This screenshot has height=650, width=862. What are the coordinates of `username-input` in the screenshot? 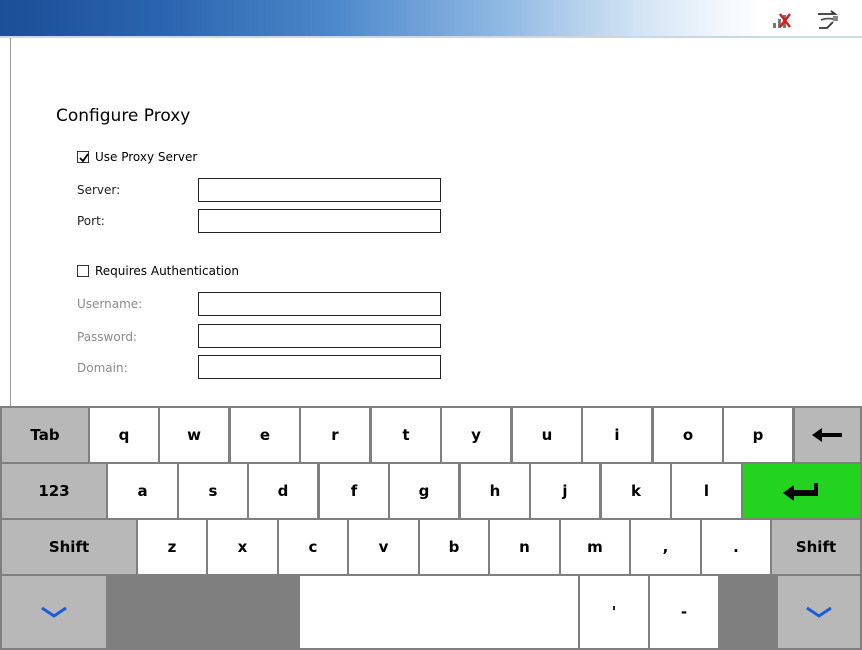 It's located at (319, 304).